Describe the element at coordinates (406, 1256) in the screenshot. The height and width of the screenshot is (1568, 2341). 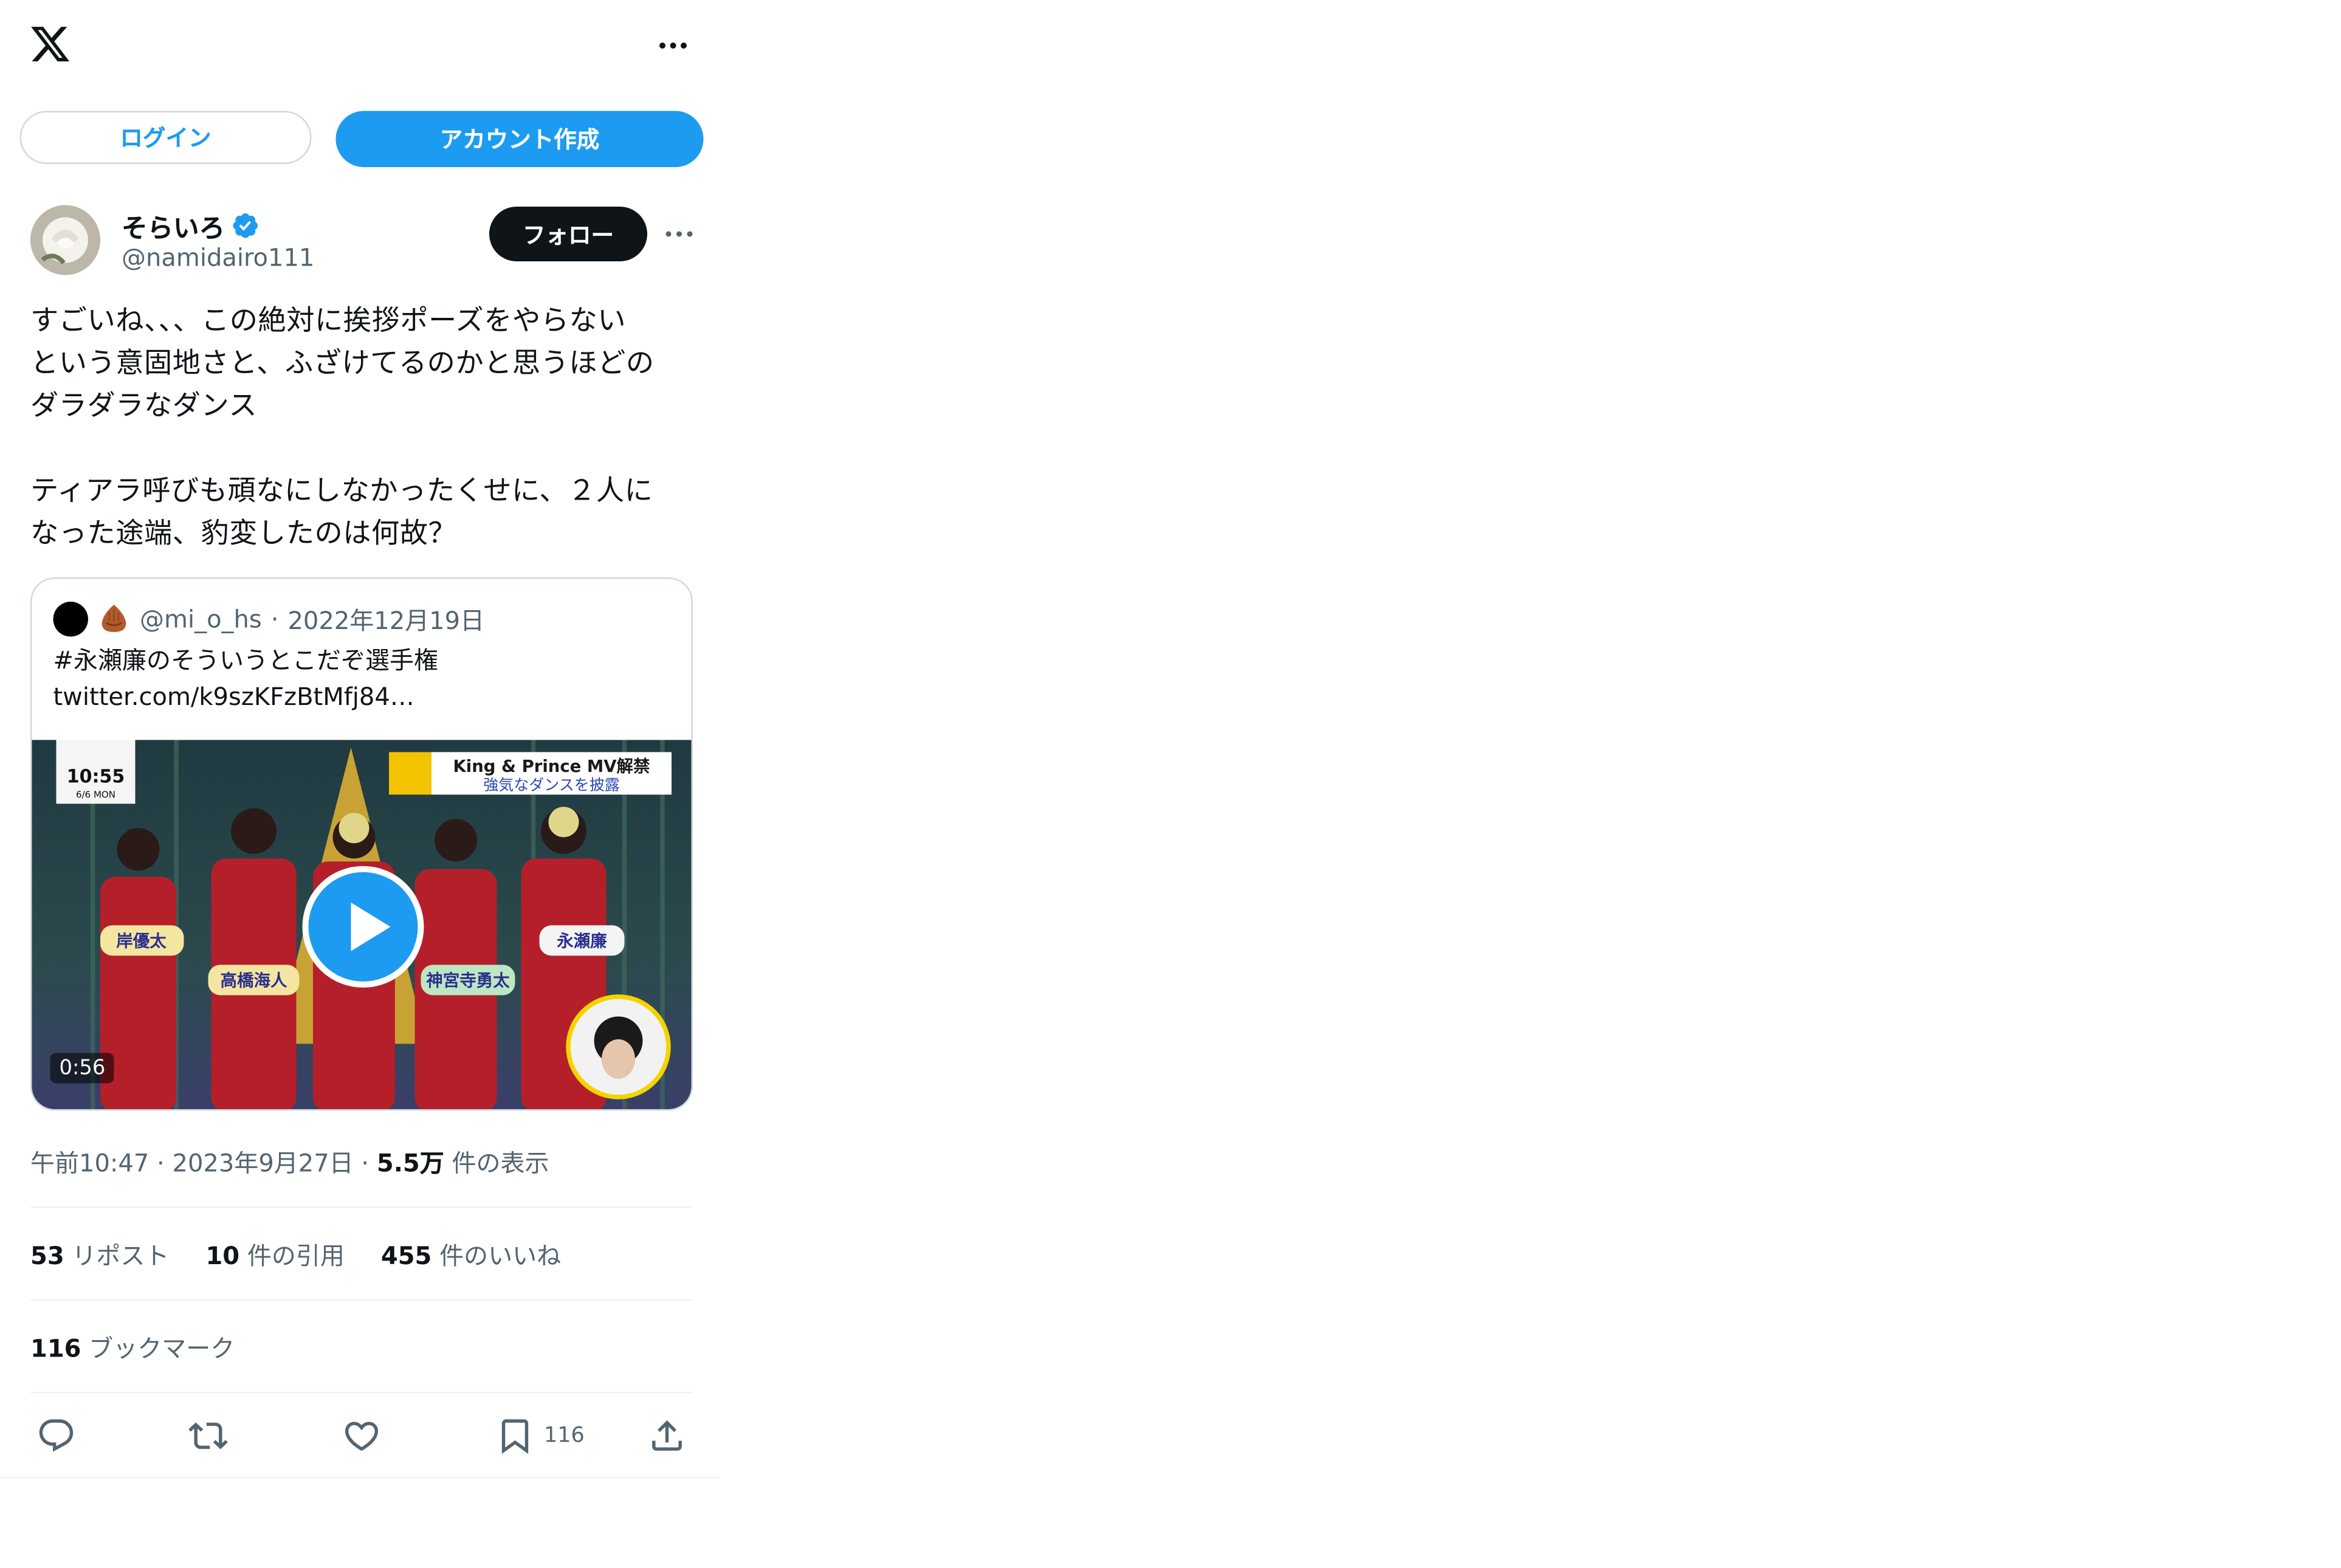
I see `likes-count: 455` at that location.